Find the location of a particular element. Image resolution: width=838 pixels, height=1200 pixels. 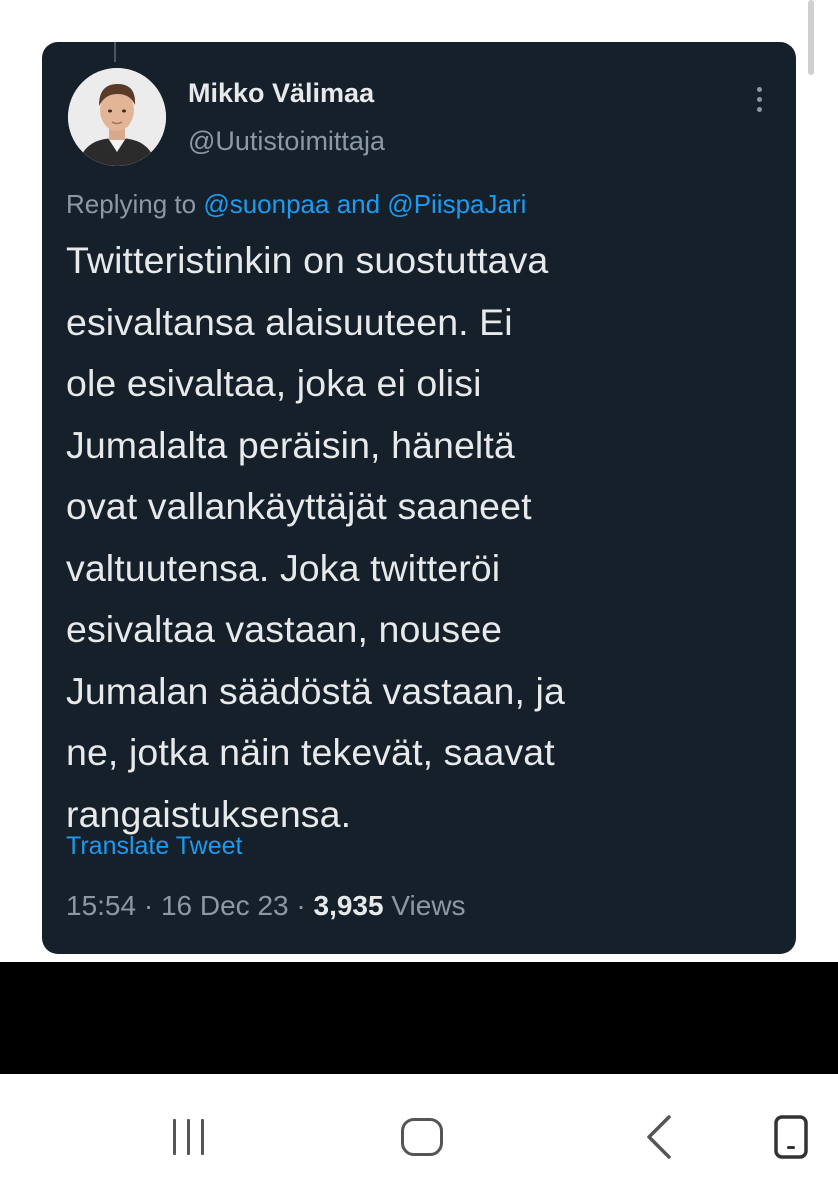

home-button is located at coordinates (422, 1137).